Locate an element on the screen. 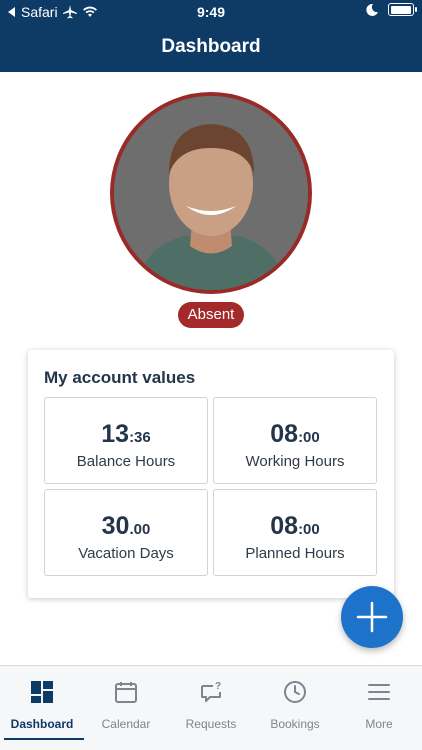 Image resolution: width=422 pixels, height=750 pixels. tab-label: Requests is located at coordinates (211, 724).